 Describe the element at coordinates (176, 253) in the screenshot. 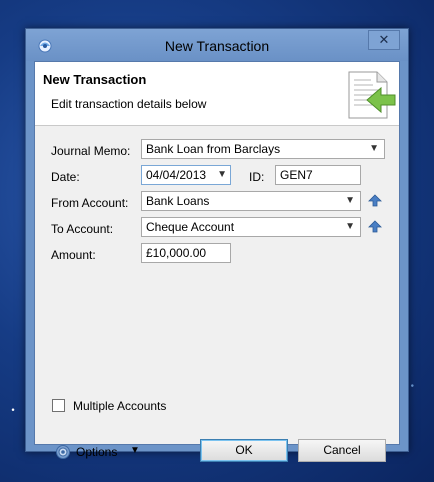

I see `amount-value: £10,000.00` at that location.